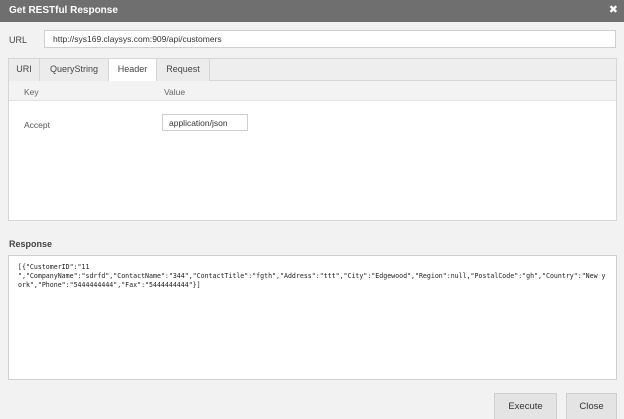 Image resolution: width=624 pixels, height=419 pixels. Describe the element at coordinates (175, 92) in the screenshot. I see `column-value: Value` at that location.